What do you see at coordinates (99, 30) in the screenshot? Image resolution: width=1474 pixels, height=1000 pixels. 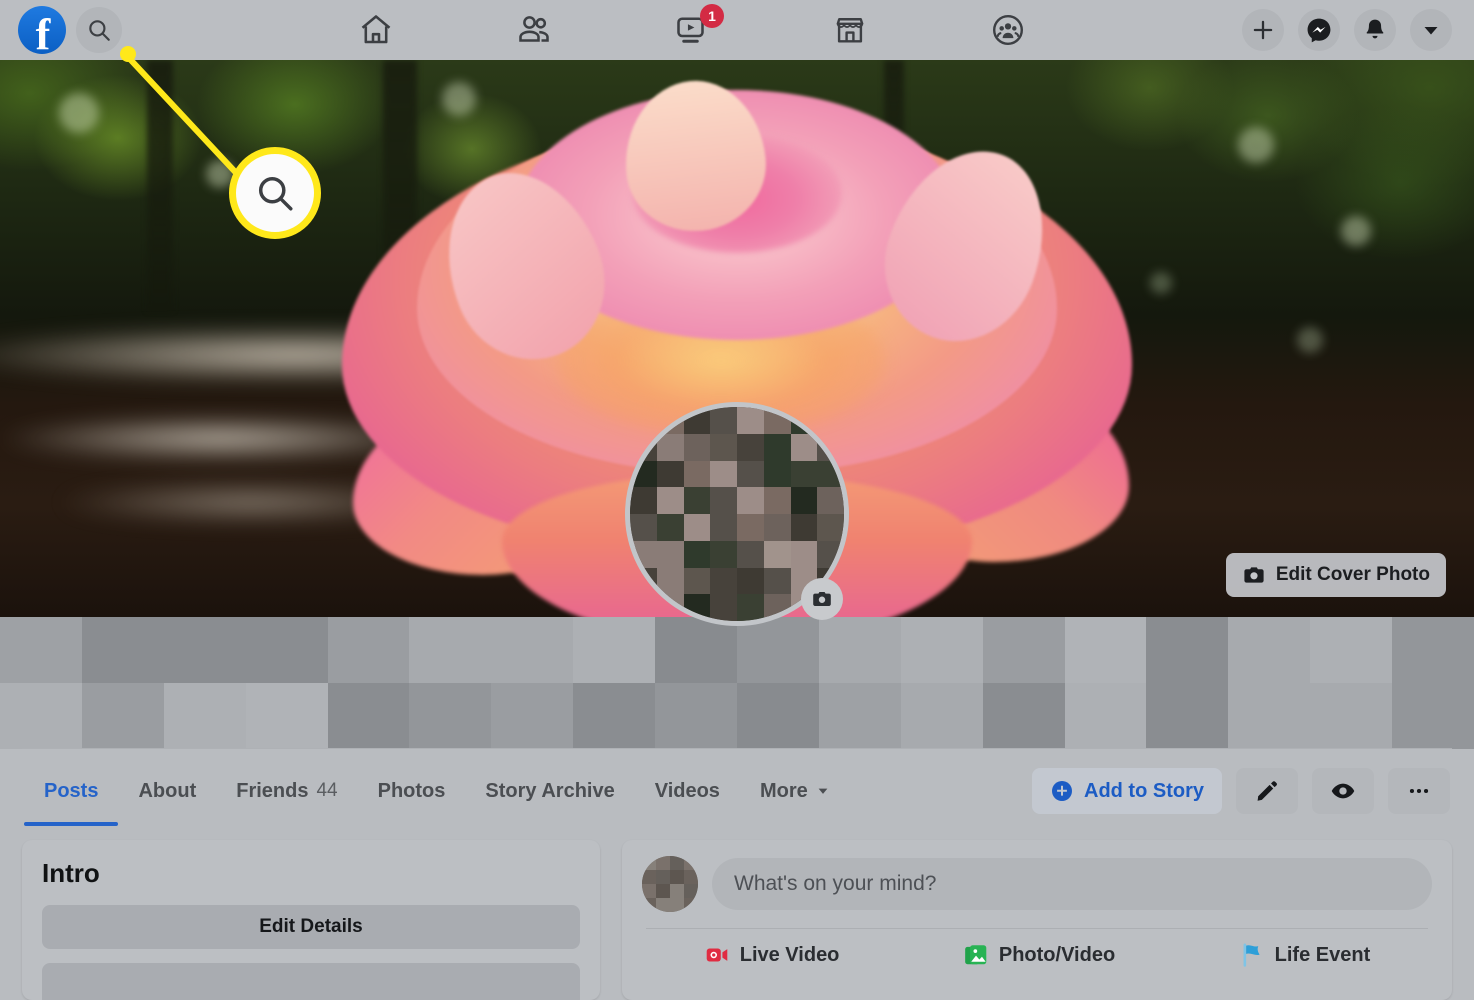 I see `search-icon` at bounding box center [99, 30].